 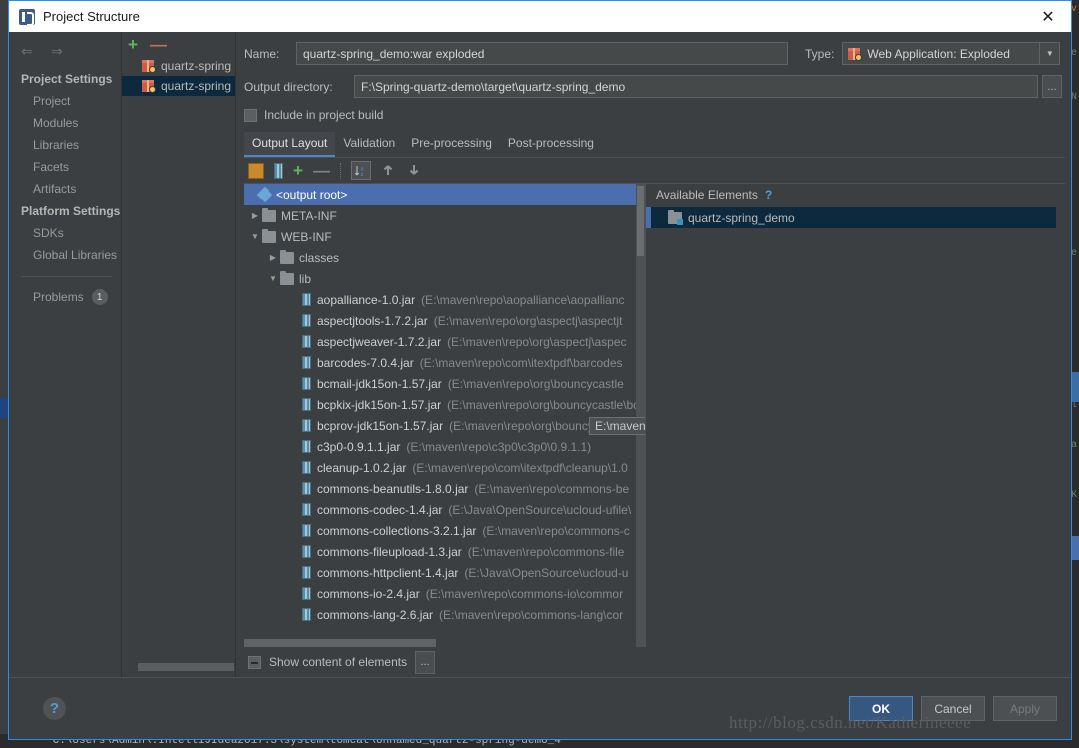 I want to click on jar-name: c3p0-0.9.1.1.jar, so click(x=359, y=446).